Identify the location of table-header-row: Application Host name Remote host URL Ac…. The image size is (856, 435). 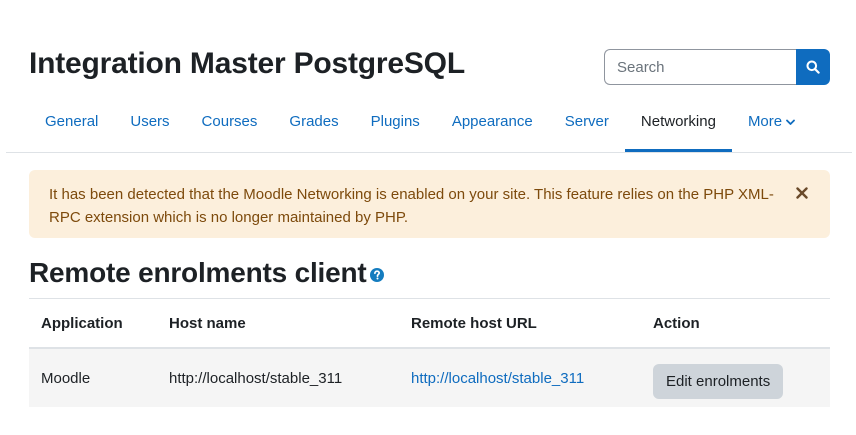
(429, 323).